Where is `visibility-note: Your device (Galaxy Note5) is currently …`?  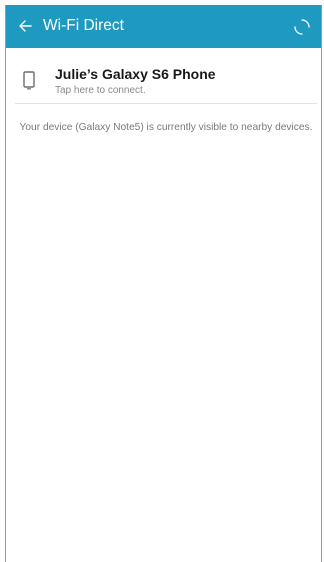 visibility-note: Your device (Galaxy Note5) is currently … is located at coordinates (166, 127).